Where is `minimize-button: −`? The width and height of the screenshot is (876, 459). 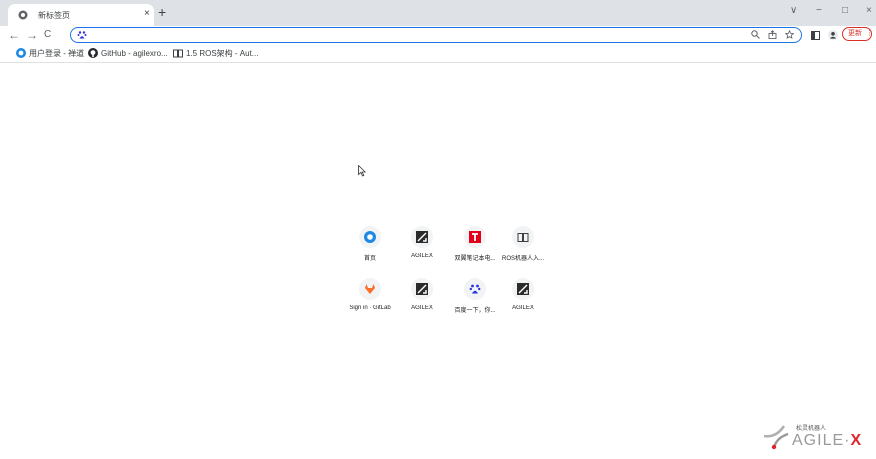
minimize-button: − is located at coordinates (819, 11).